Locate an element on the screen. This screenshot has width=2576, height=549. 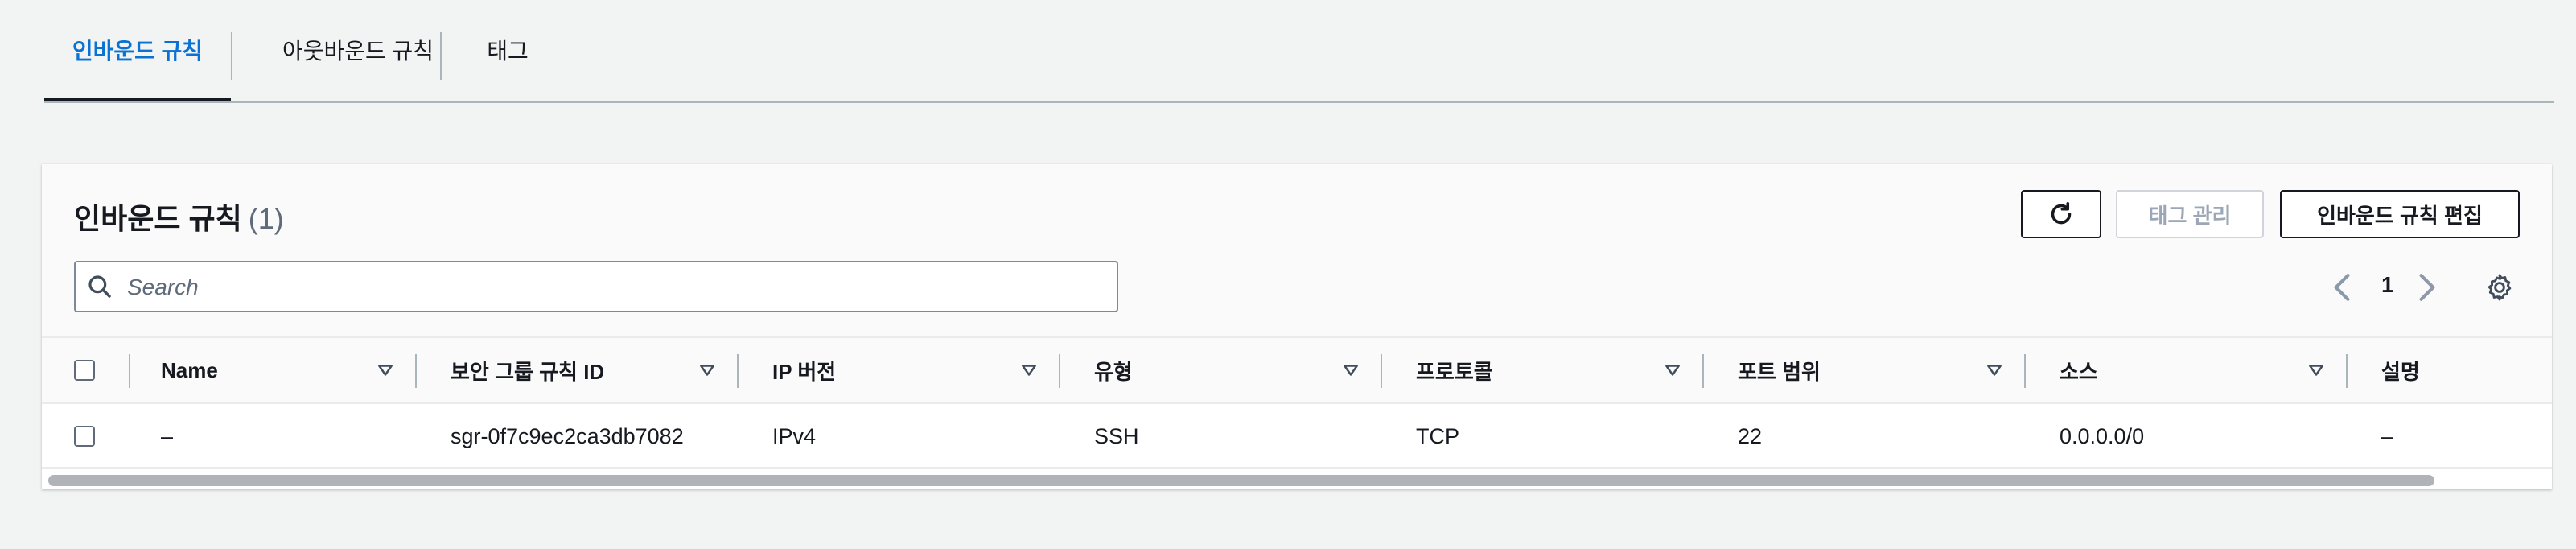
column-header-name: Name is located at coordinates (189, 370).